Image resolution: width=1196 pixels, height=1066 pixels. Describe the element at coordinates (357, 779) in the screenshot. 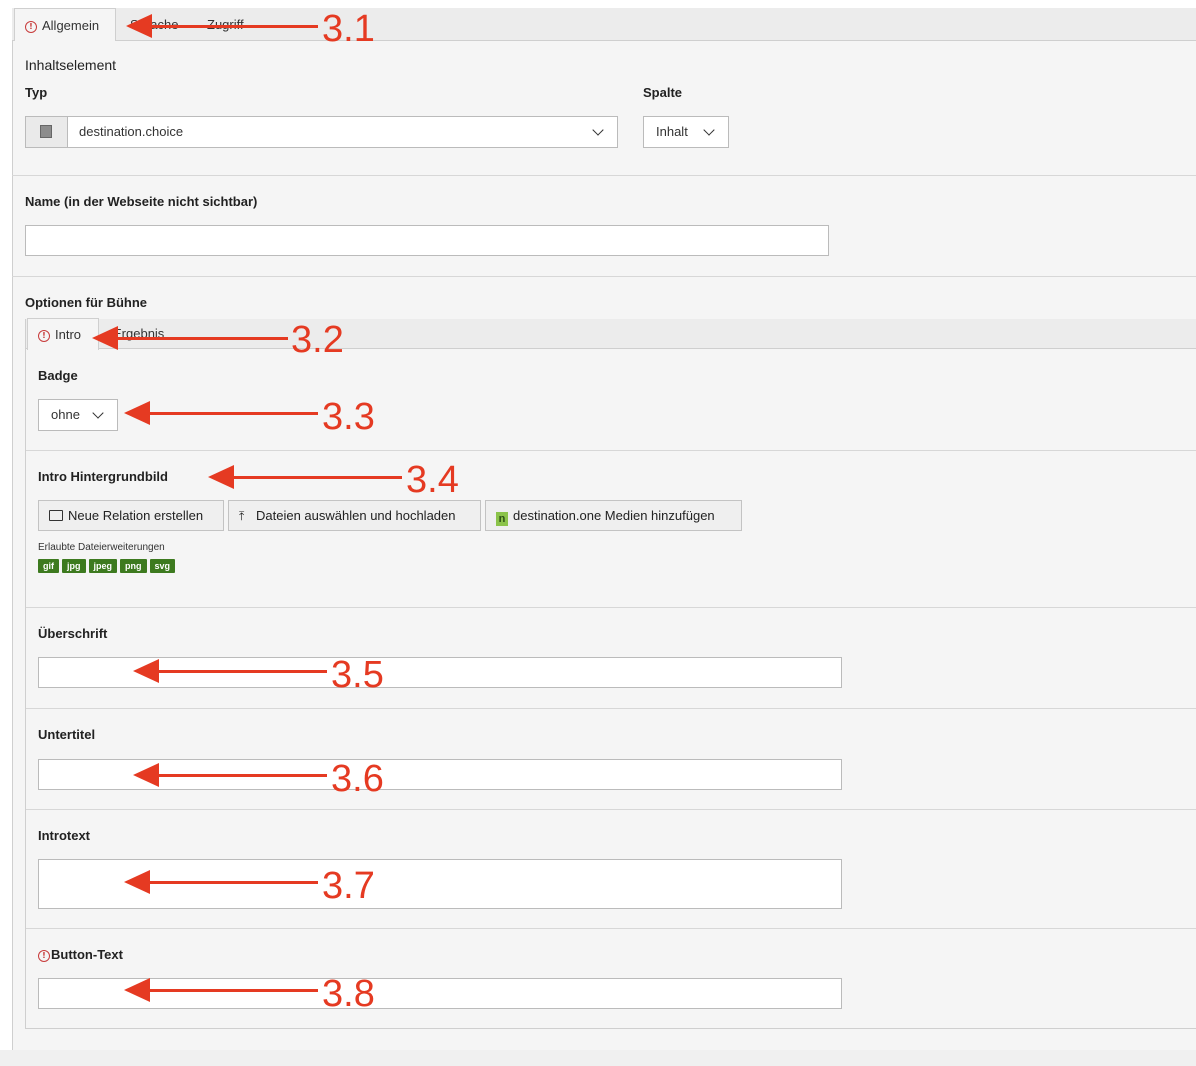

I see `annotation-label: 3.6` at that location.